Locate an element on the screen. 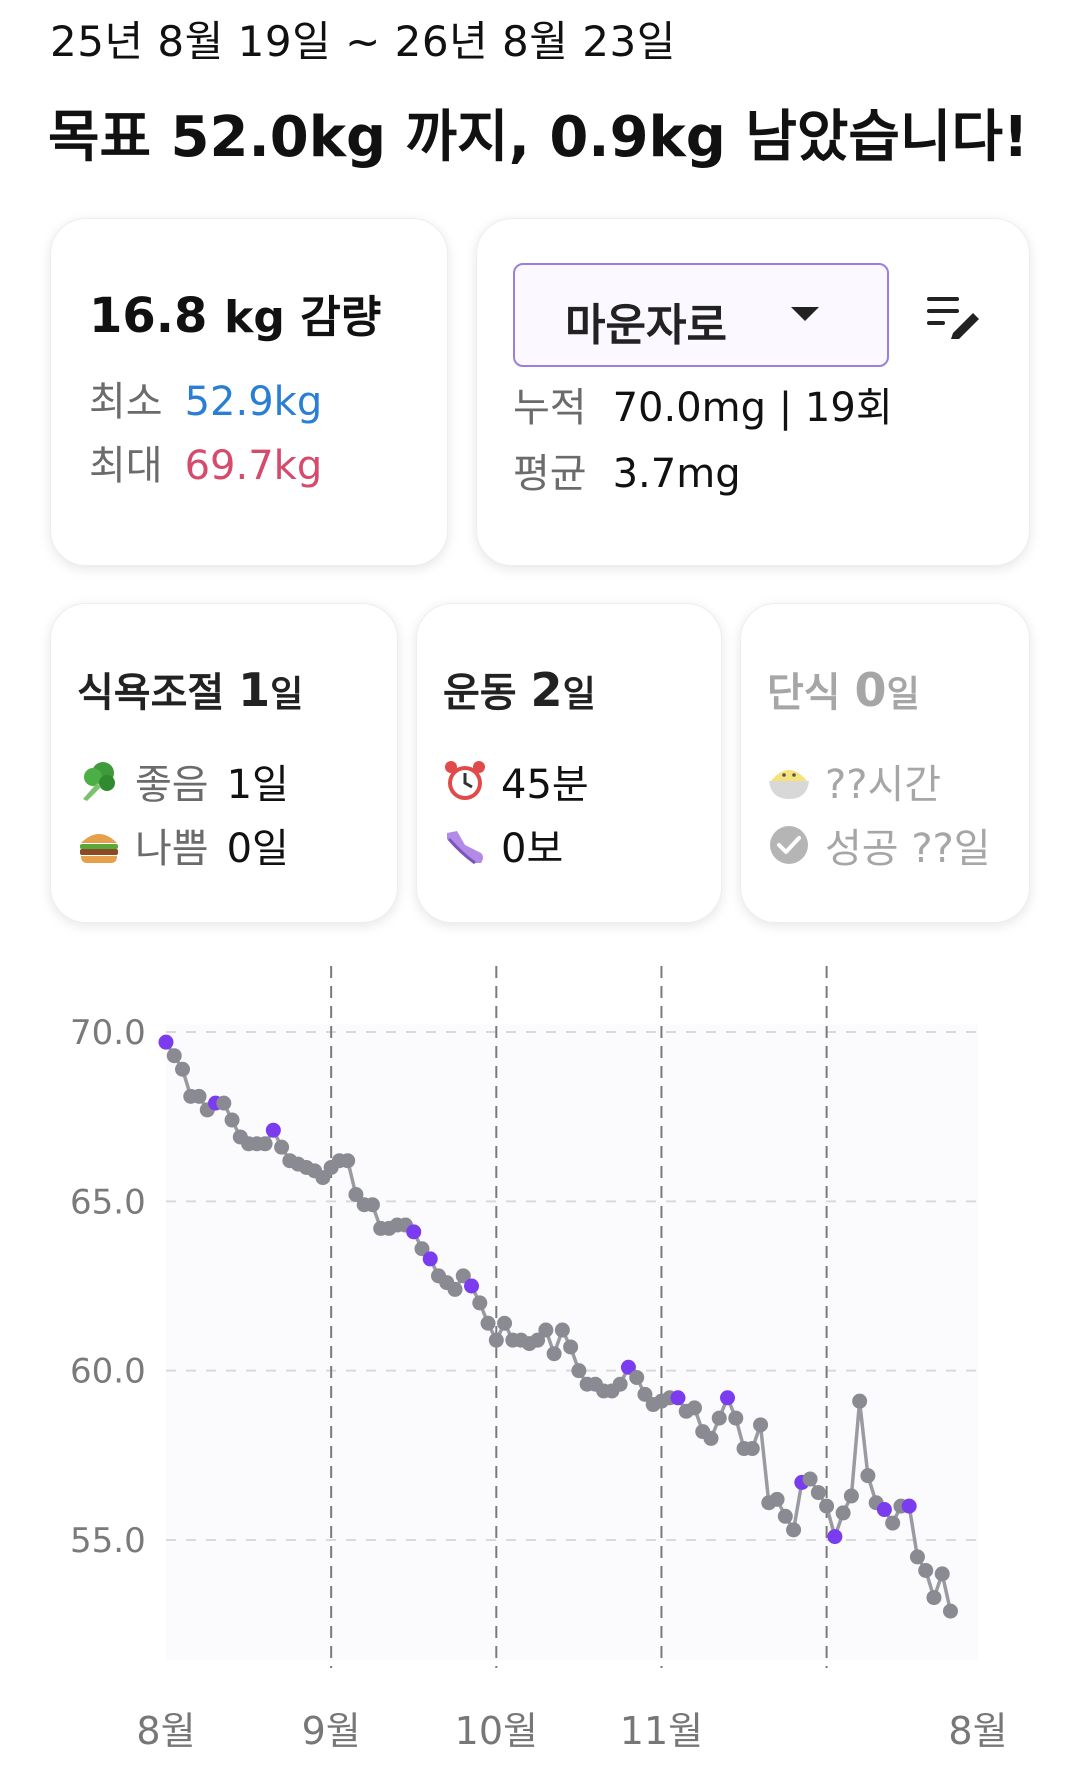  exercise-label: 운동 is located at coordinates (480, 693).